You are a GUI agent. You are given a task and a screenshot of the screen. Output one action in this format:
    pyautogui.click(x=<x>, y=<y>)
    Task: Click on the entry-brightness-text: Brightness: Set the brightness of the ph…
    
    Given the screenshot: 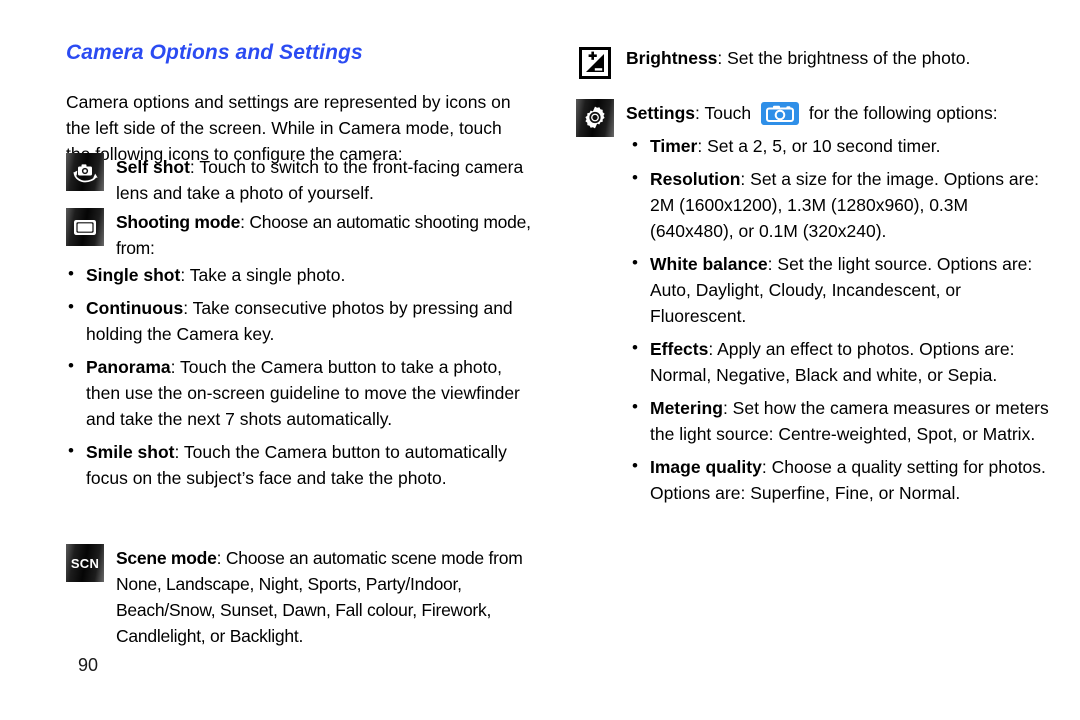 What is the action you would take?
    pyautogui.click(x=798, y=57)
    